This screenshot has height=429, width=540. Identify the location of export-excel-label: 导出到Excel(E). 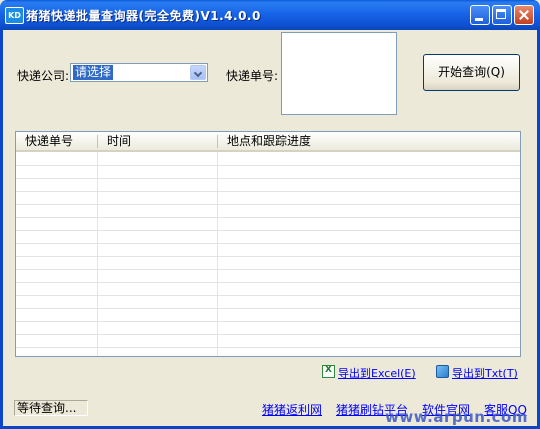
(377, 373).